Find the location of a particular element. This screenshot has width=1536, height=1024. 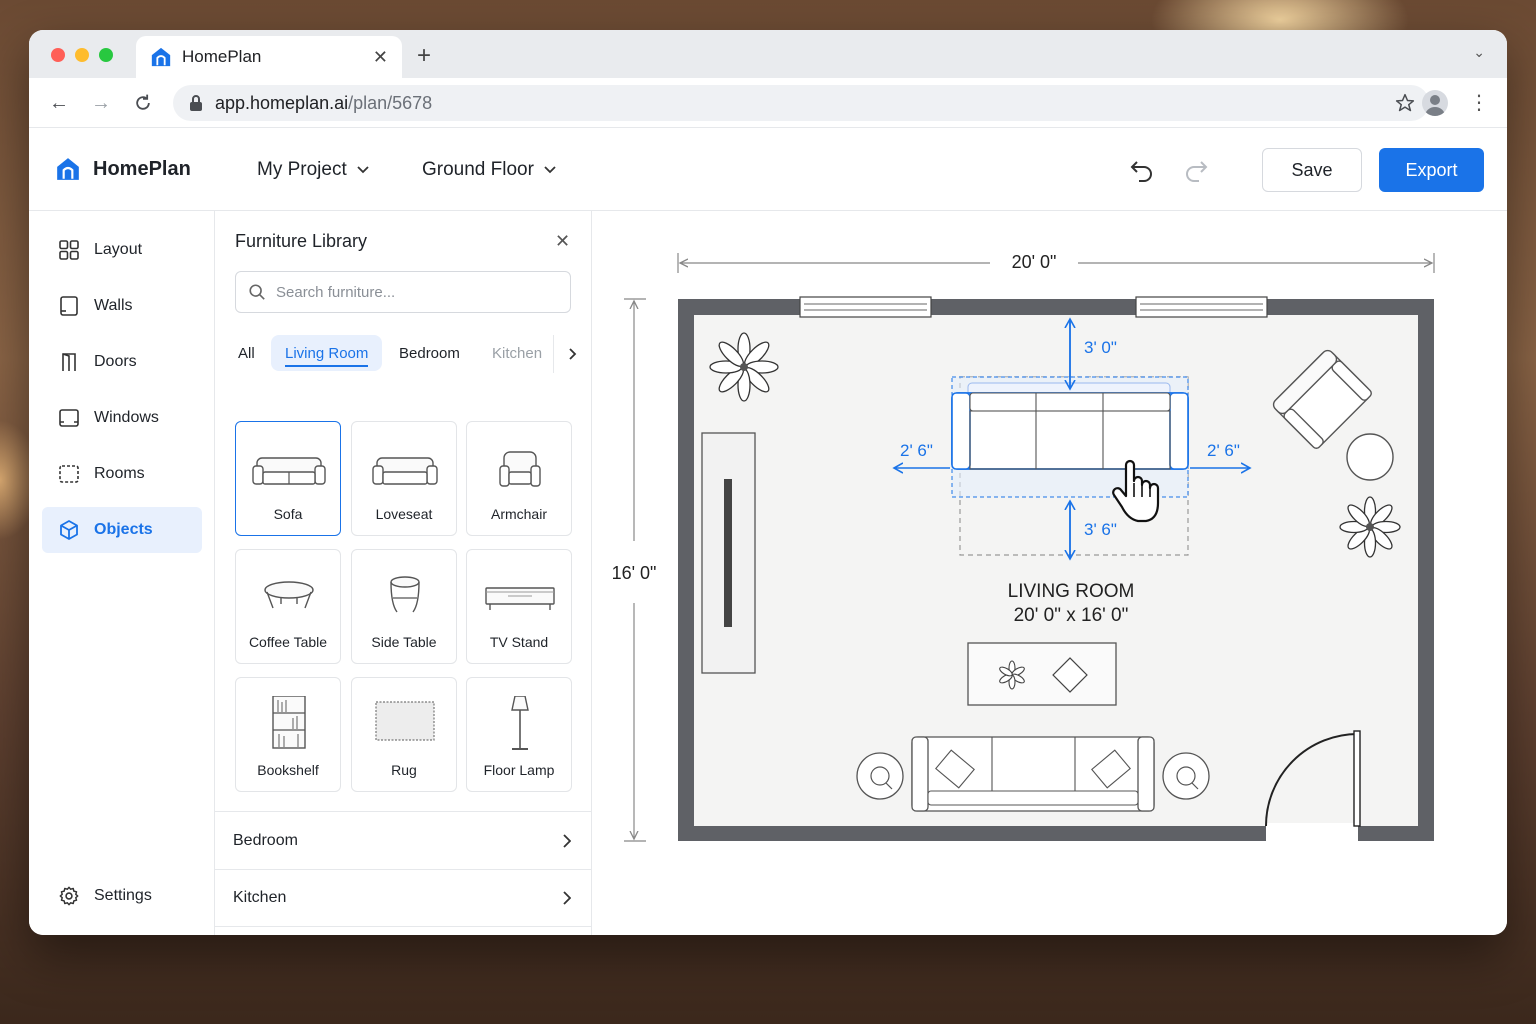

plant-top-left is located at coordinates (744, 367).